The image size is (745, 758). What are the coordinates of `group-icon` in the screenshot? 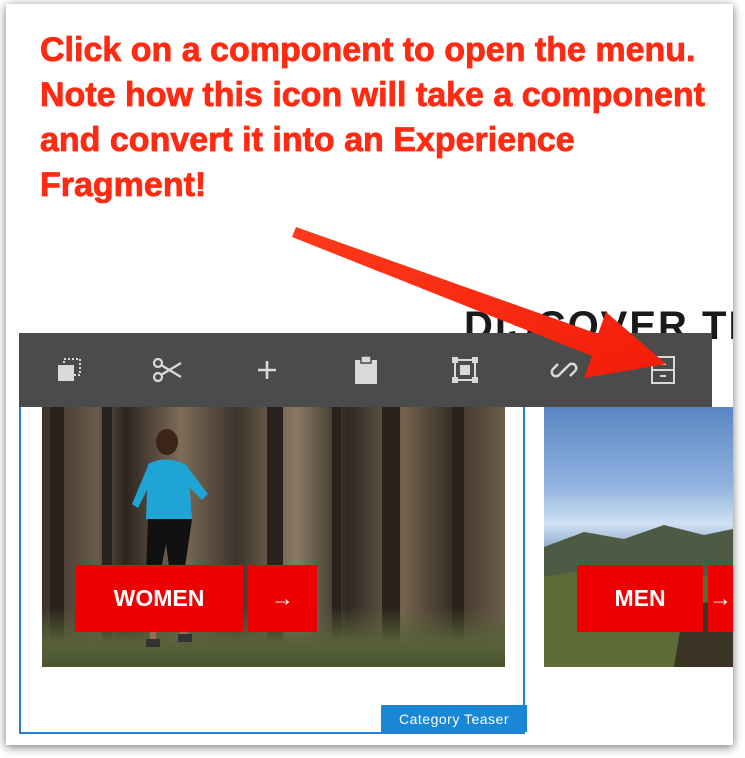 It's located at (464, 370).